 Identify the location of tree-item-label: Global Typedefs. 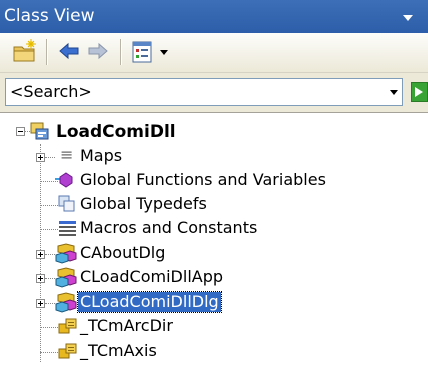
(143, 203).